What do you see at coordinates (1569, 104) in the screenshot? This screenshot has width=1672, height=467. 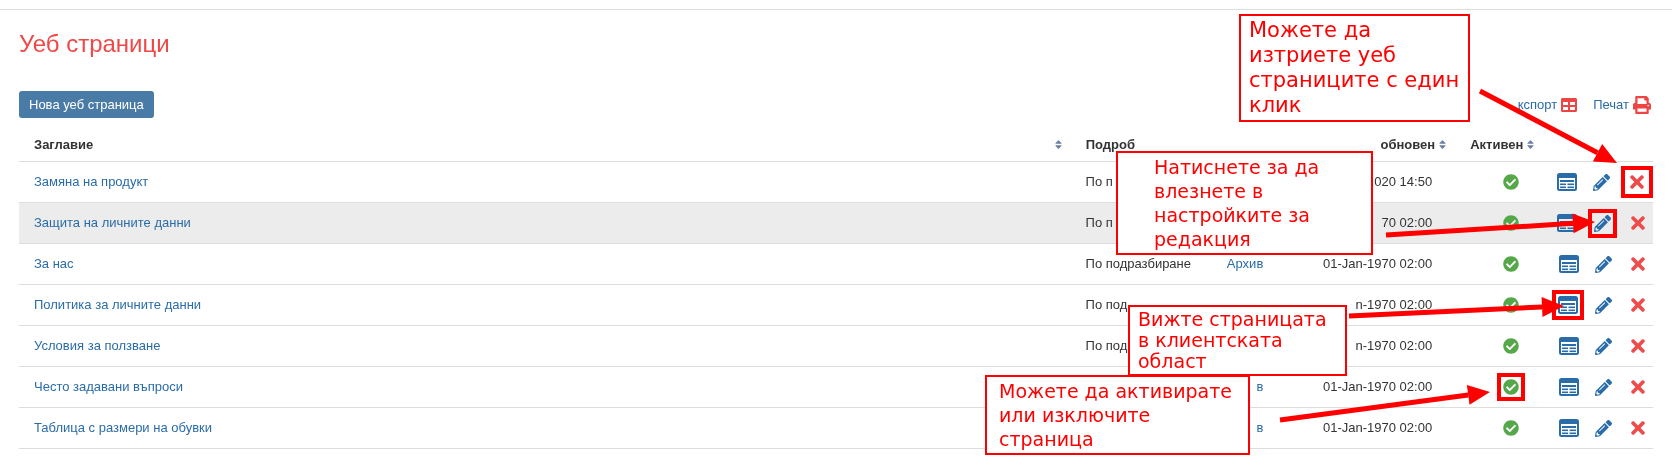 I see `table-icon` at bounding box center [1569, 104].